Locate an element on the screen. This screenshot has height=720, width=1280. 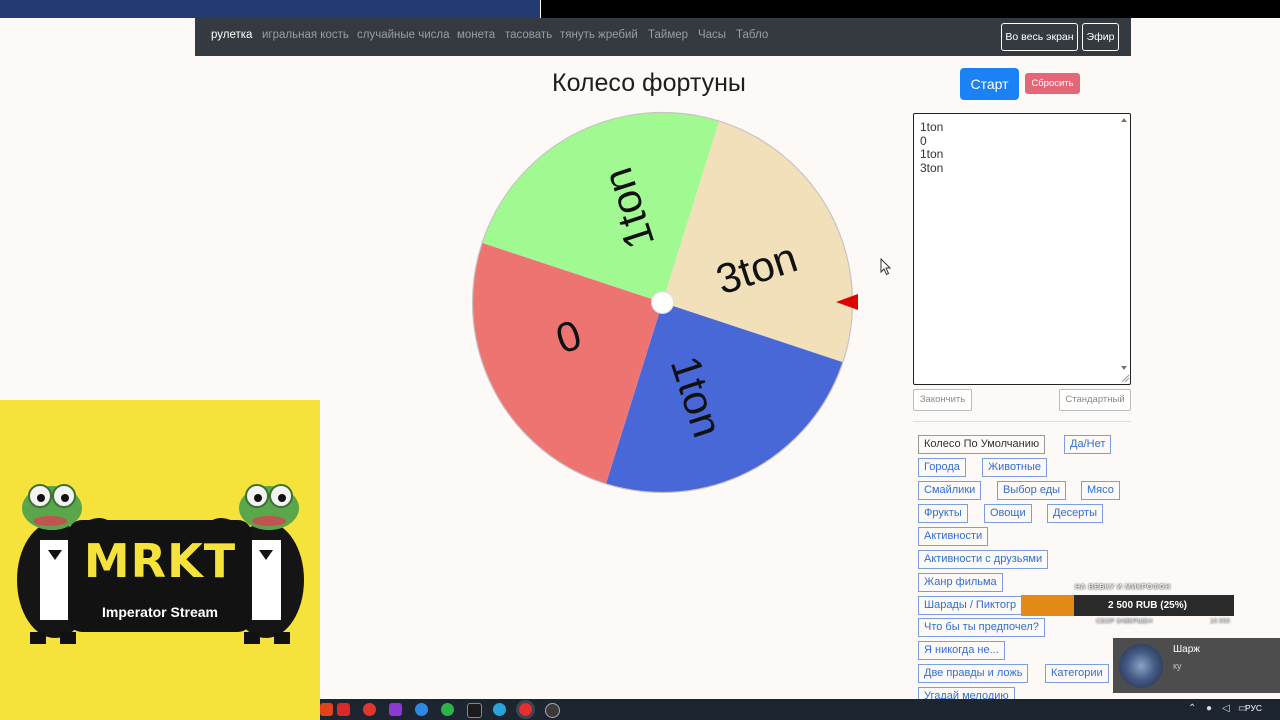
yandex-browser-icon is located at coordinates (525, 709).